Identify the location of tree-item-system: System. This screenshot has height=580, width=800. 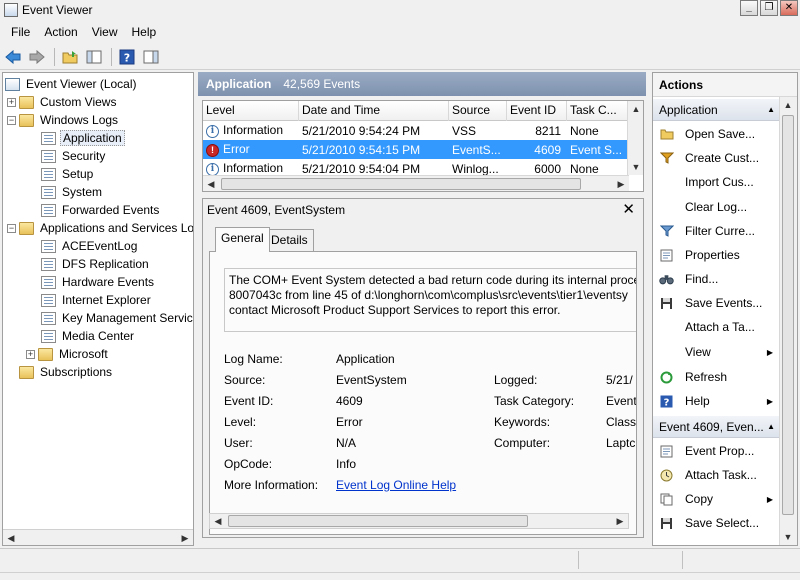
(98, 192).